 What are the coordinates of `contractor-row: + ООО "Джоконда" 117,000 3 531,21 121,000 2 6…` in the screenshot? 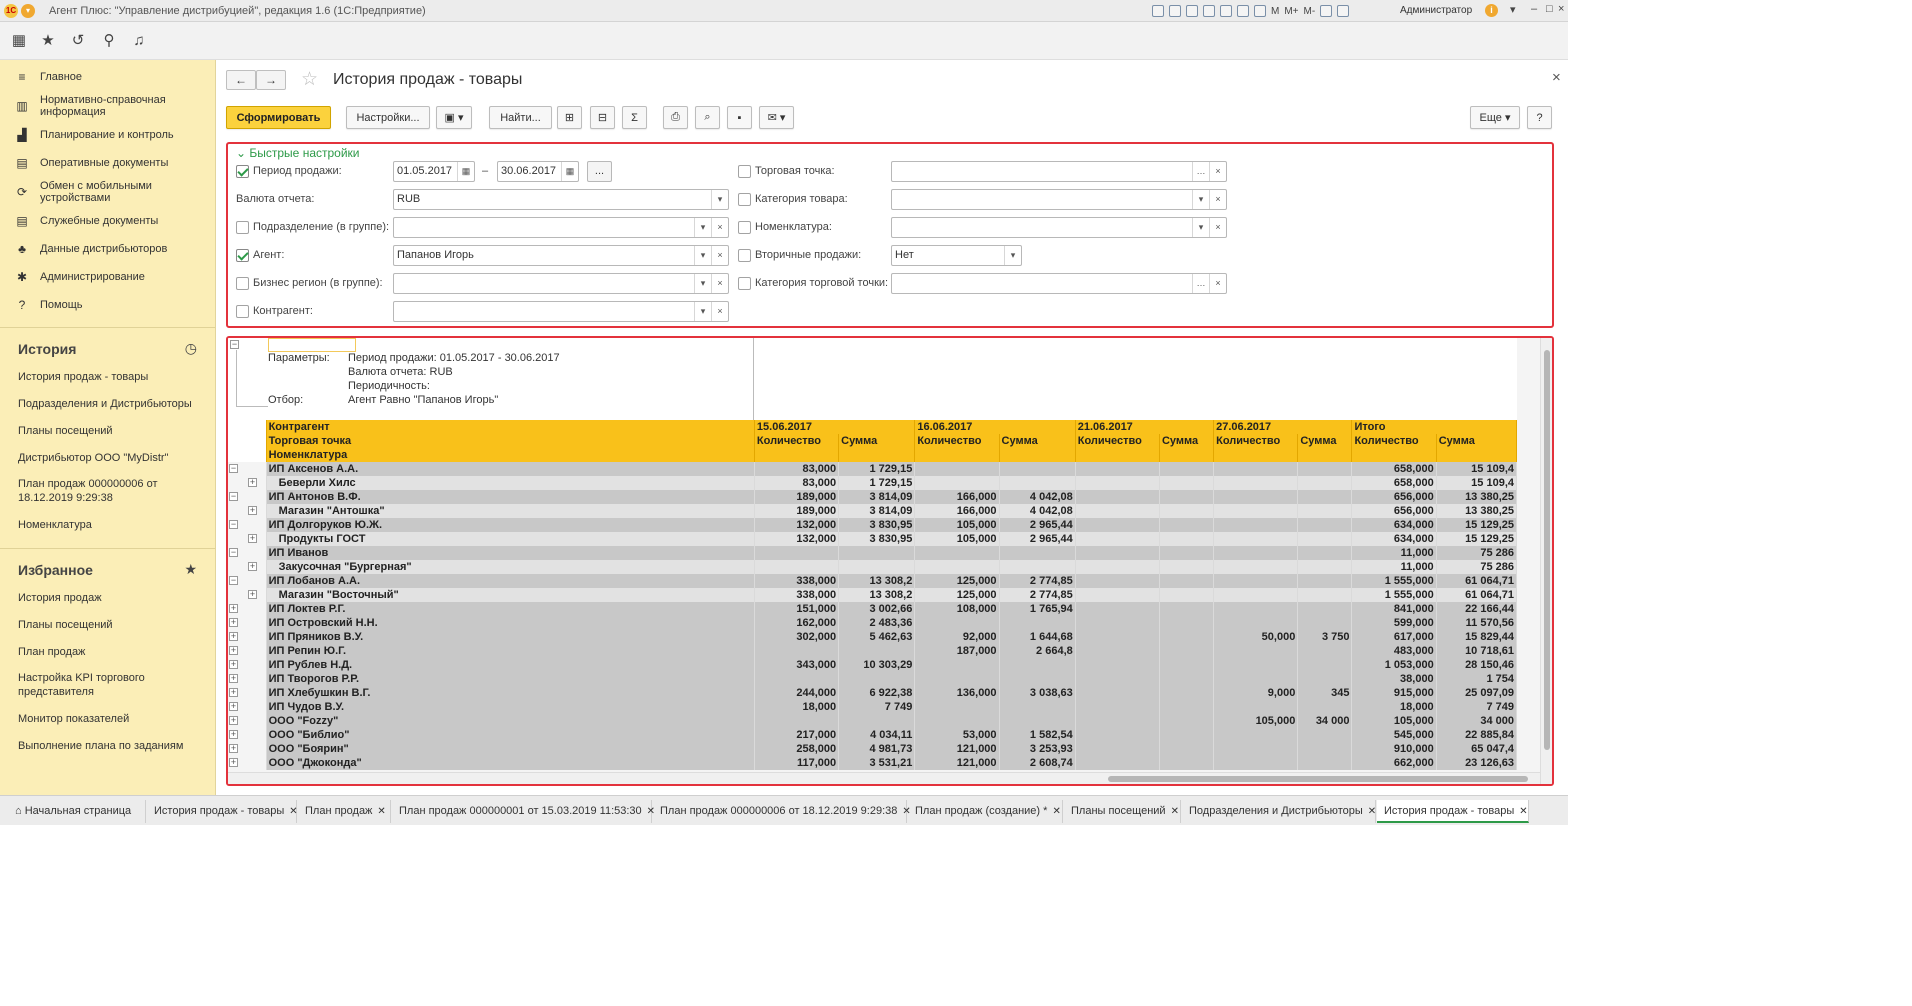 It's located at (873, 763).